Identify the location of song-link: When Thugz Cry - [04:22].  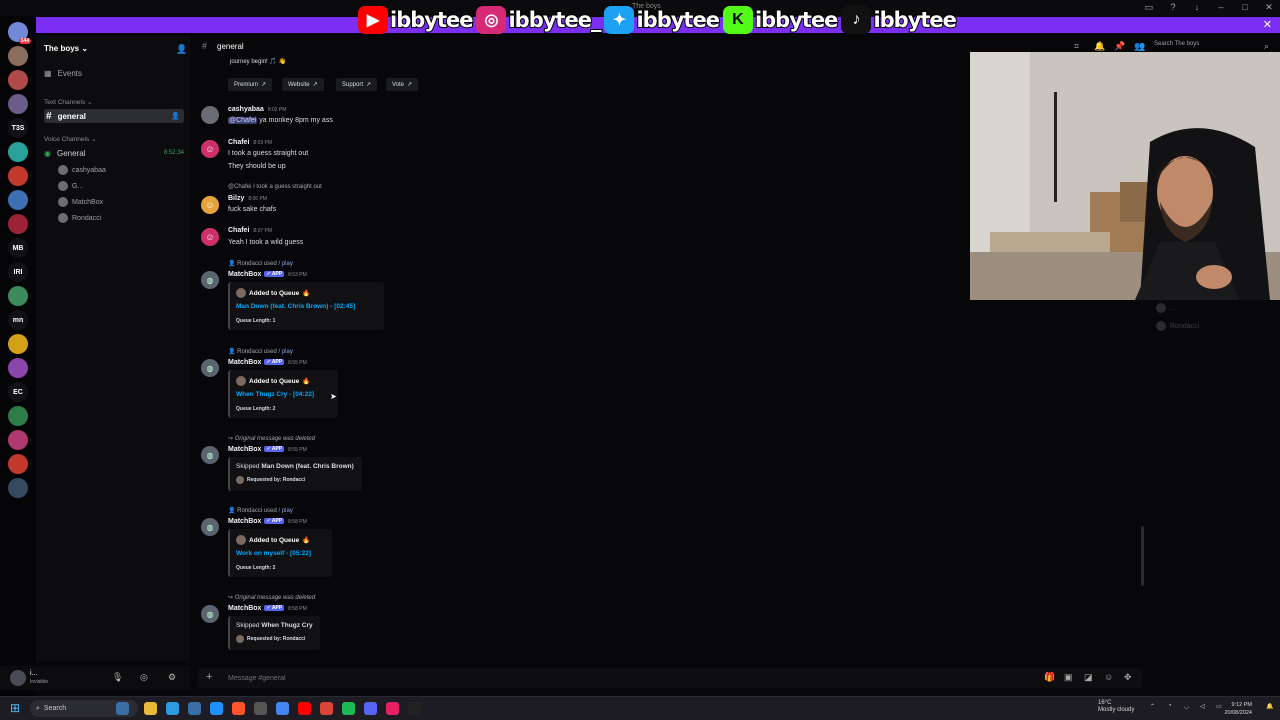
(275, 394).